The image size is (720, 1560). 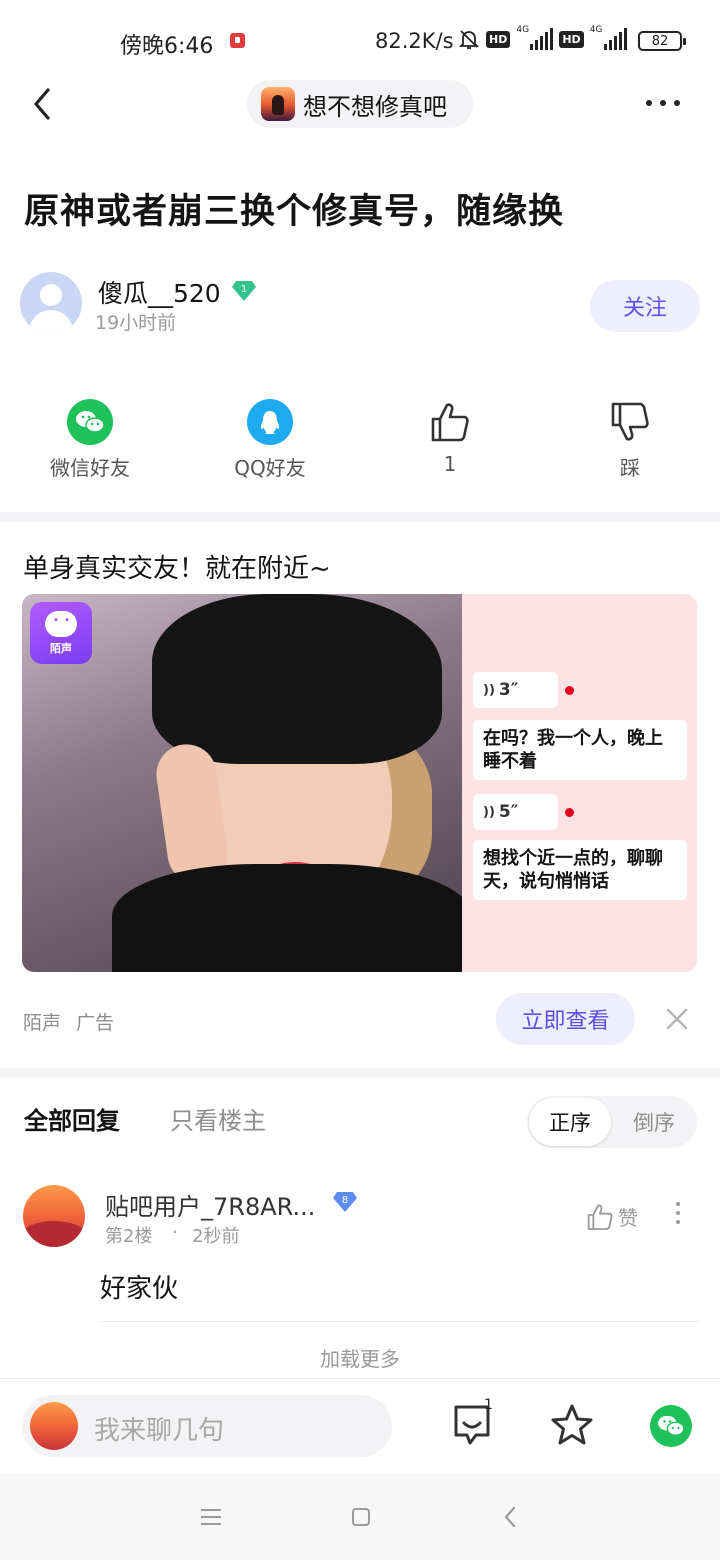 What do you see at coordinates (61, 633) in the screenshot?
I see `ad-app-logo: 陌声` at bounding box center [61, 633].